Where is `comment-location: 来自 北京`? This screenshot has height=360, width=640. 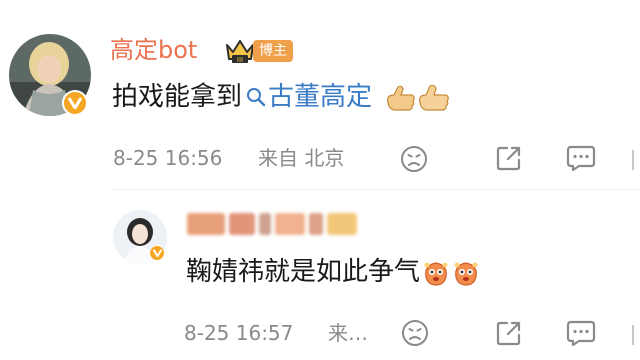 comment-location: 来自 北京 is located at coordinates (301, 158).